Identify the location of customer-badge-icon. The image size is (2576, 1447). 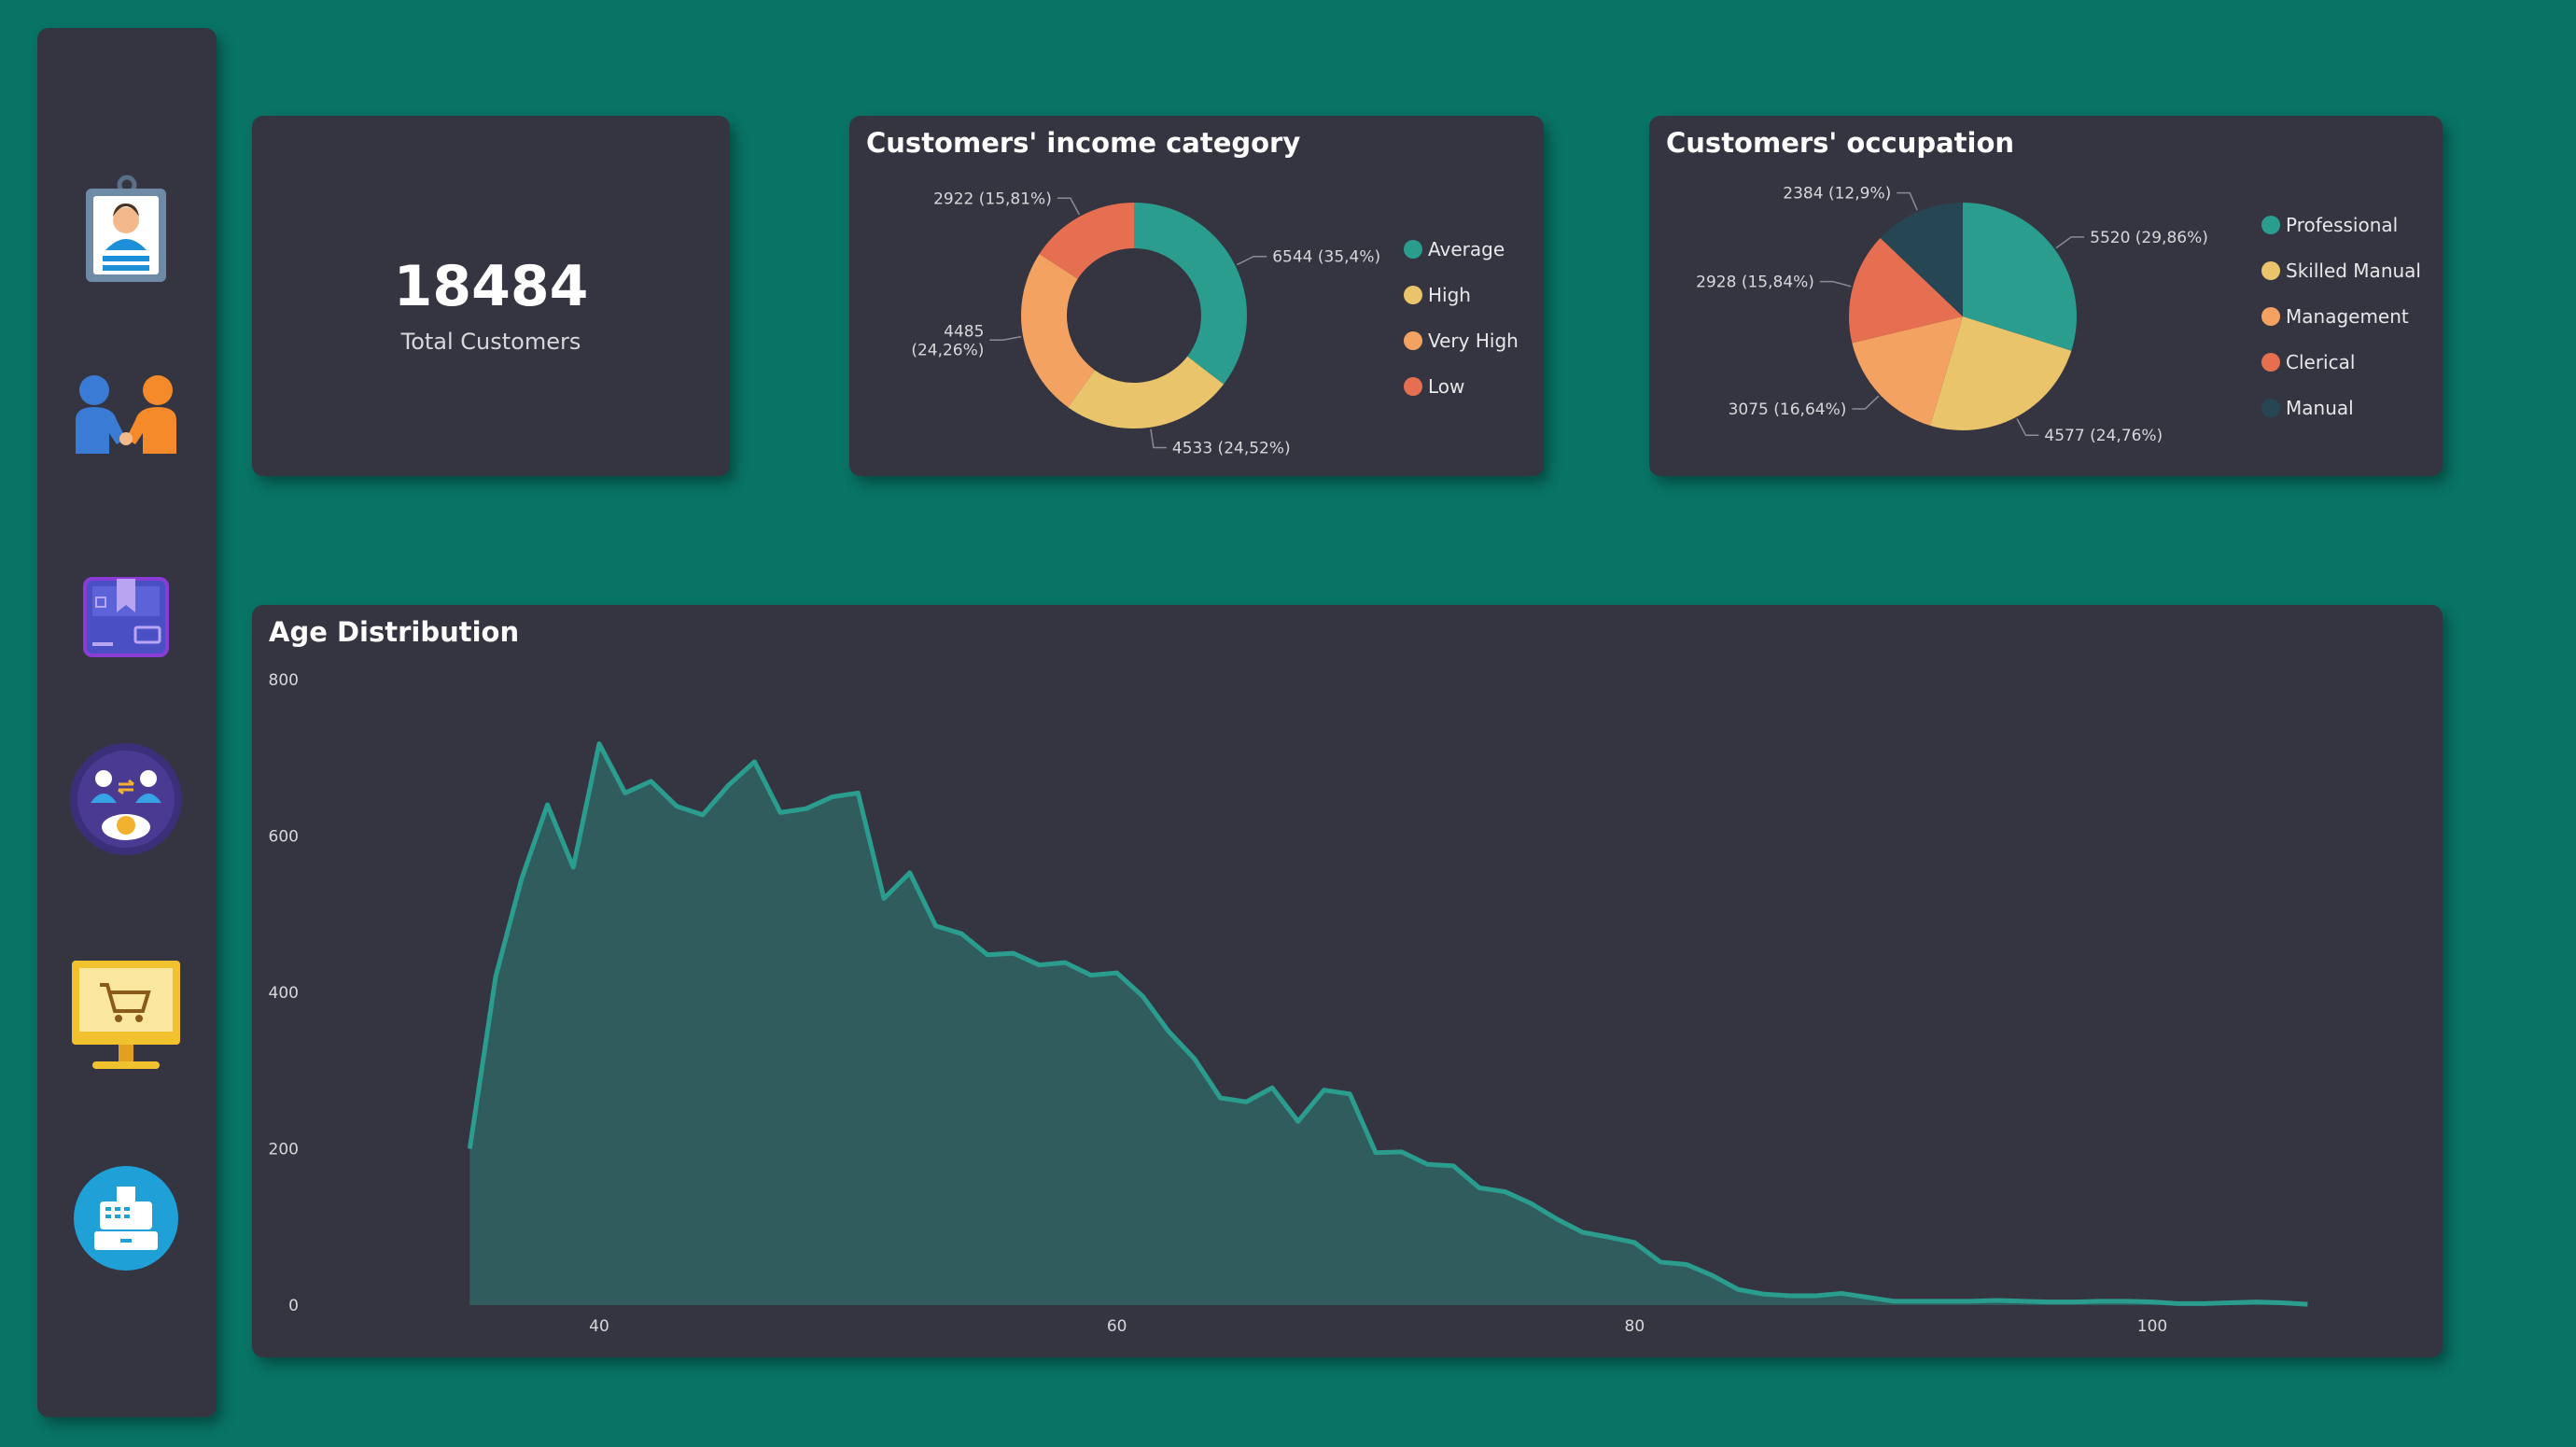
(126, 229).